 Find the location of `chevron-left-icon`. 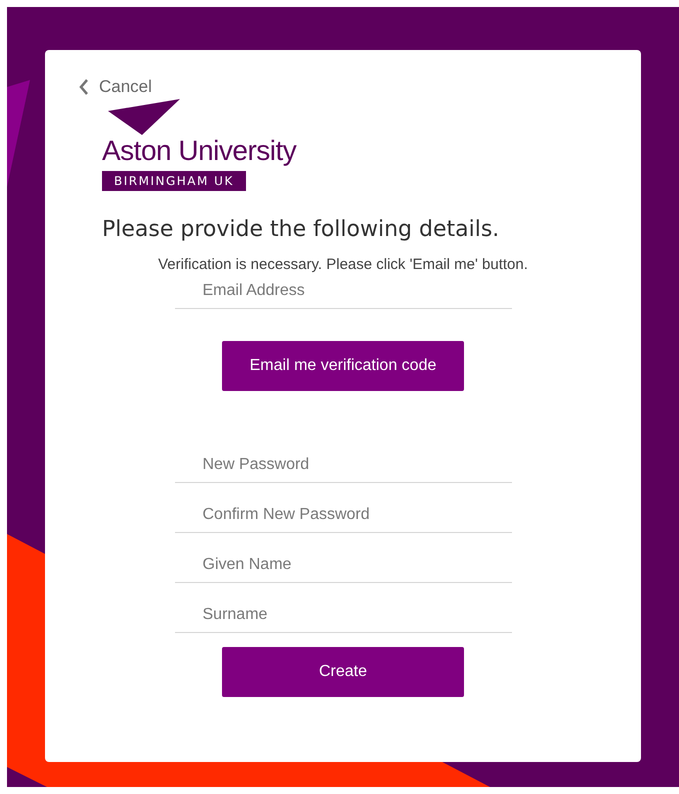

chevron-left-icon is located at coordinates (83, 87).